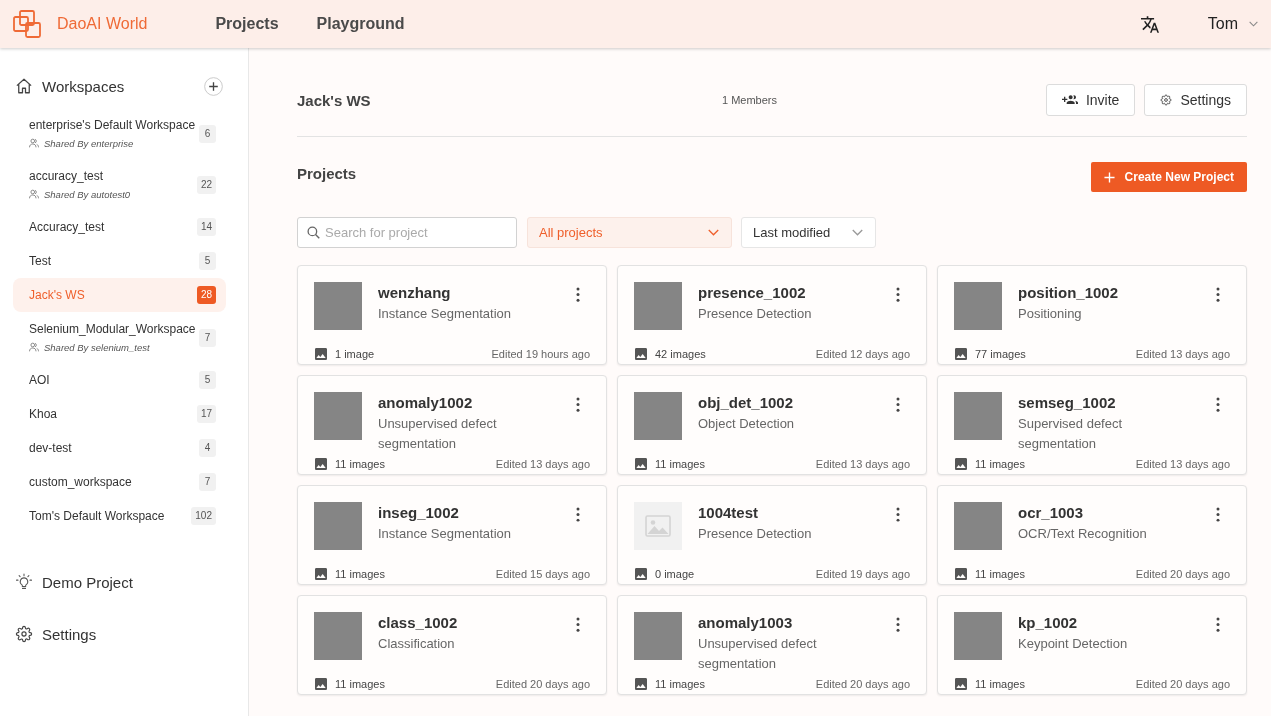 Image resolution: width=1271 pixels, height=716 pixels. I want to click on project-name: obj_det_1002, so click(746, 403).